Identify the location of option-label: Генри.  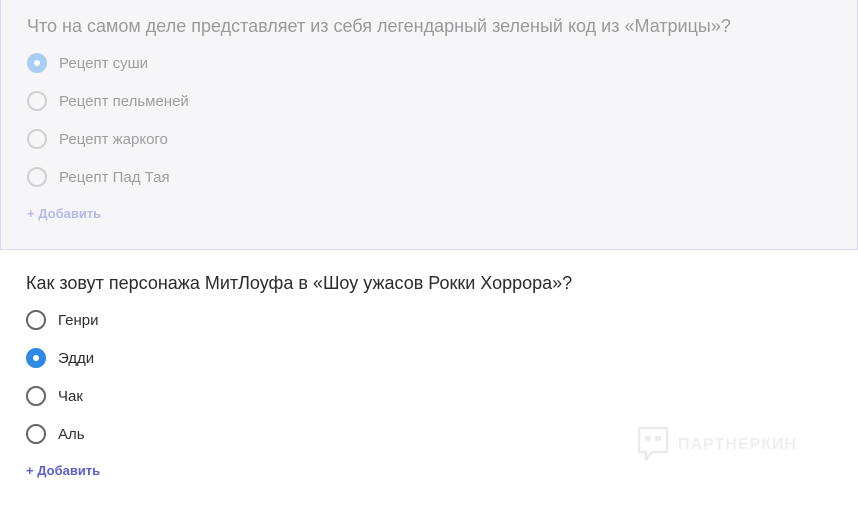
(78, 320).